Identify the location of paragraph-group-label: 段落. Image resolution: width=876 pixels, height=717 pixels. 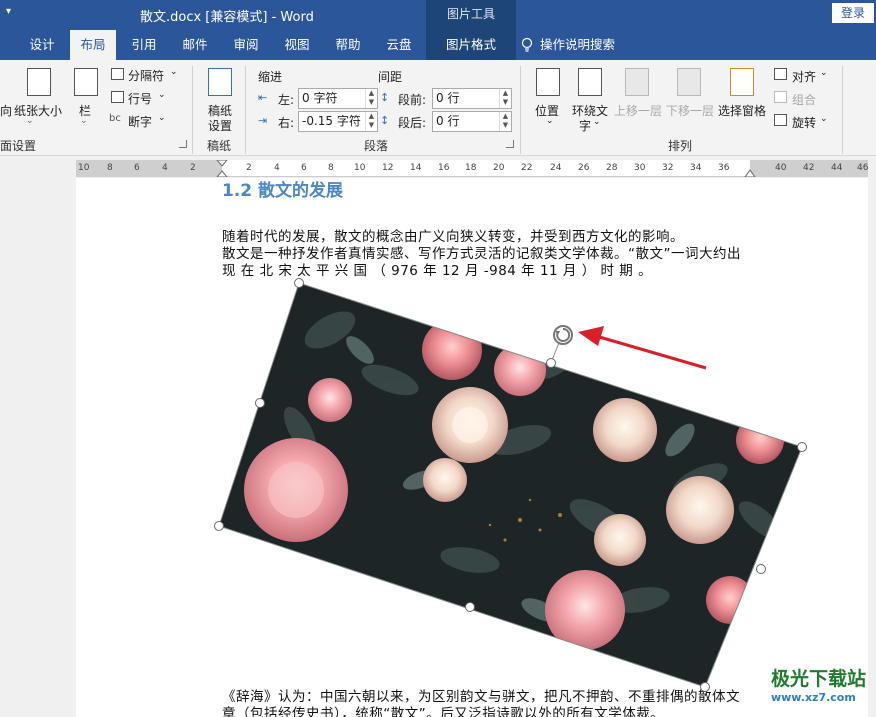
(376, 146).